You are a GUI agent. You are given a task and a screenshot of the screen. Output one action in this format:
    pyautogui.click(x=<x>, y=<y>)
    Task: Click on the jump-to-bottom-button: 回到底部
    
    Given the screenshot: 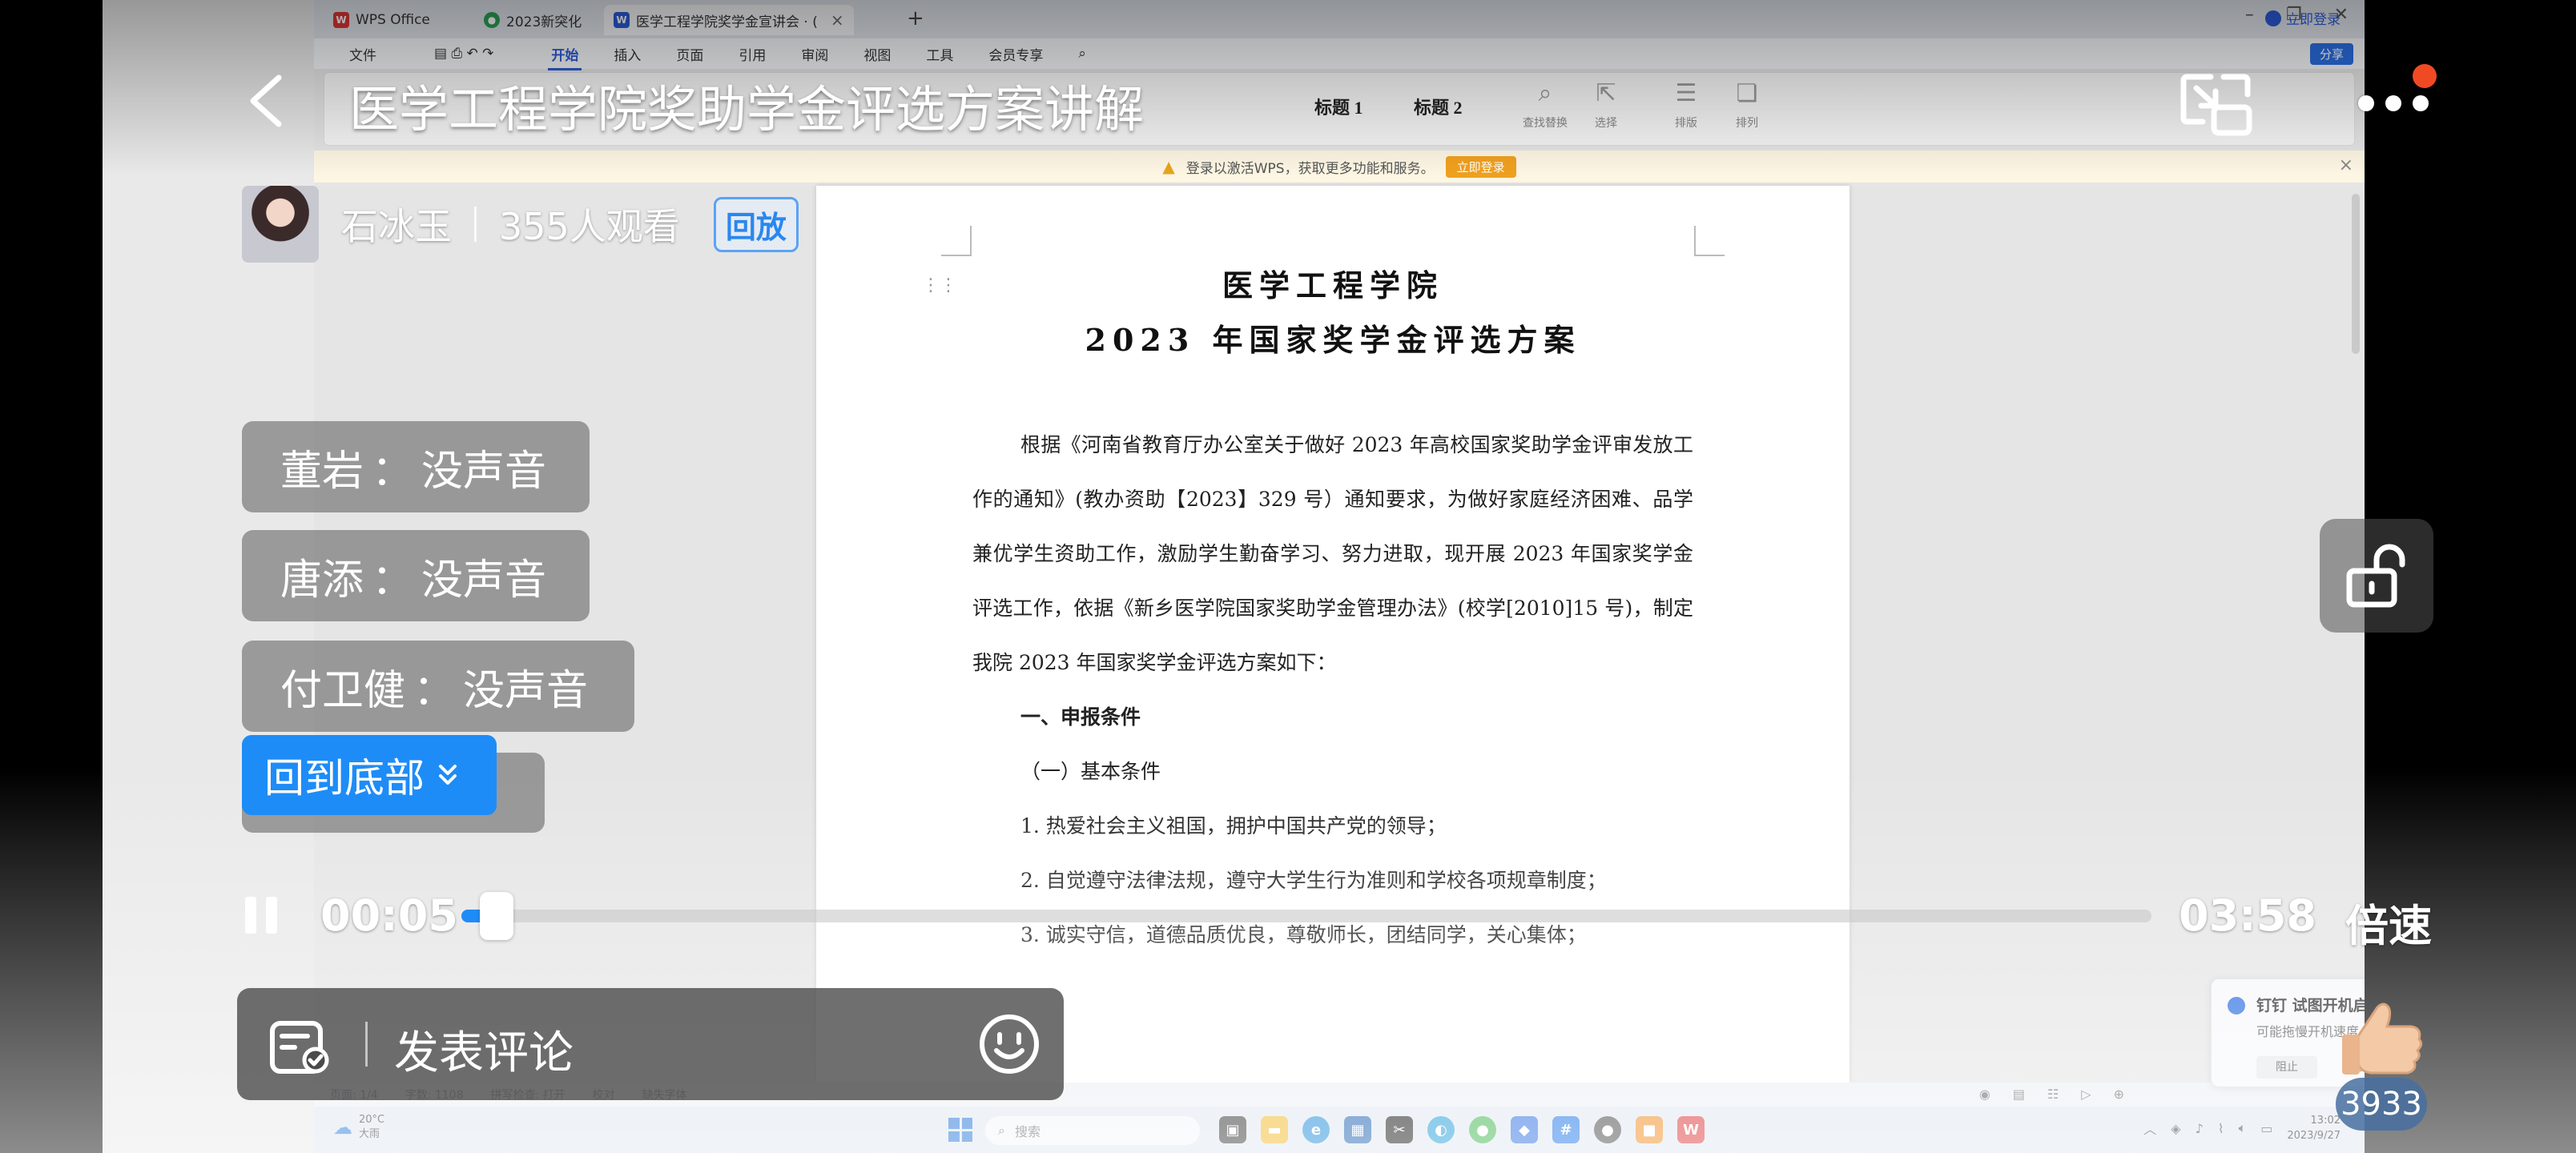 What is the action you would take?
    pyautogui.click(x=369, y=775)
    